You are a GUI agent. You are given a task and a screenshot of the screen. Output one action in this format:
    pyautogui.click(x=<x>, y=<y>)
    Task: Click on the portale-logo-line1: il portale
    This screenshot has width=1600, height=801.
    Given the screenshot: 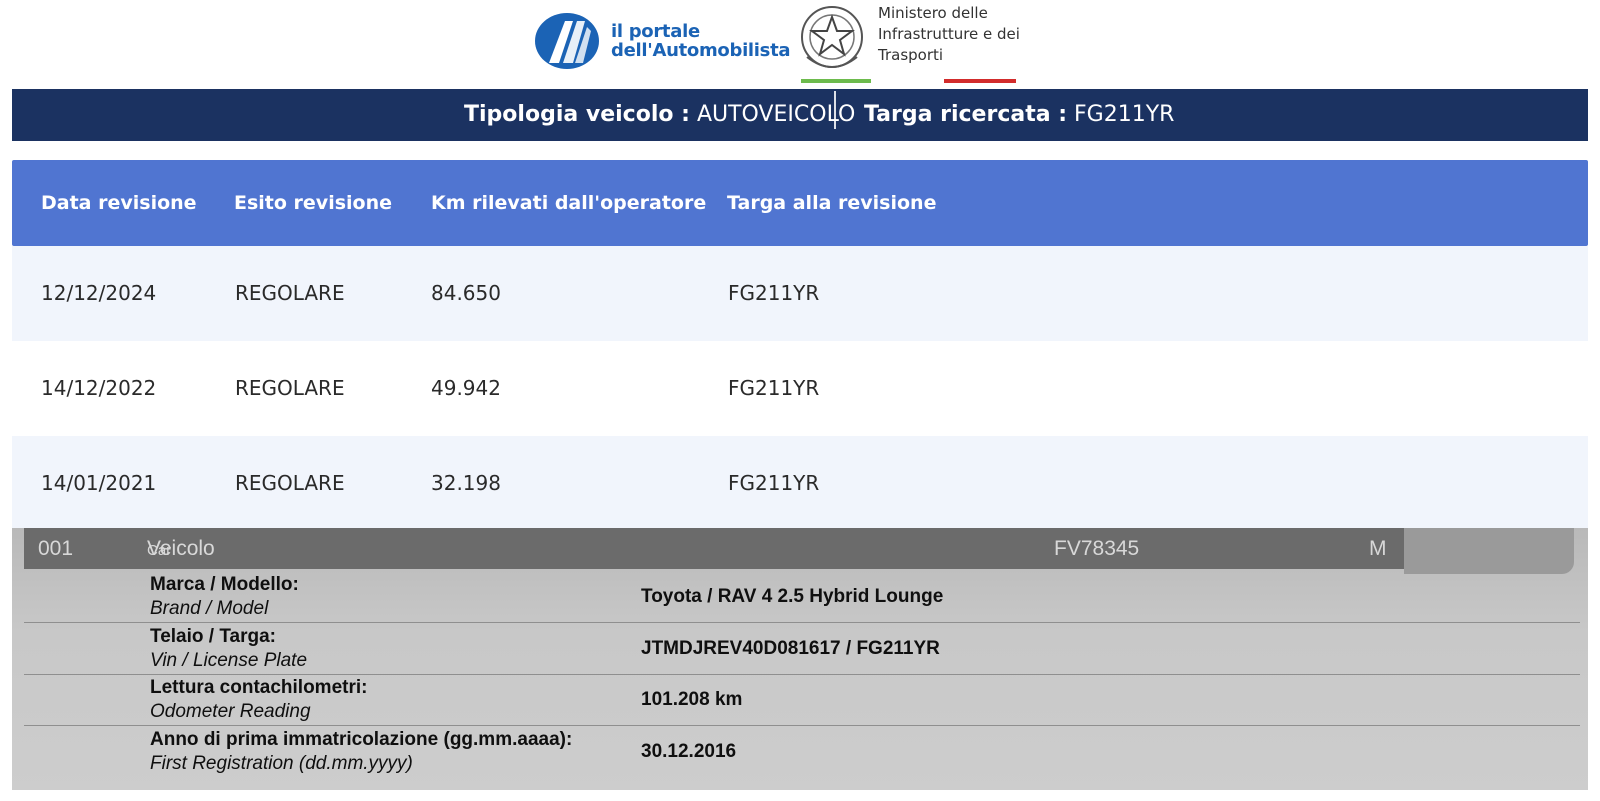 What is the action you would take?
    pyautogui.click(x=655, y=31)
    